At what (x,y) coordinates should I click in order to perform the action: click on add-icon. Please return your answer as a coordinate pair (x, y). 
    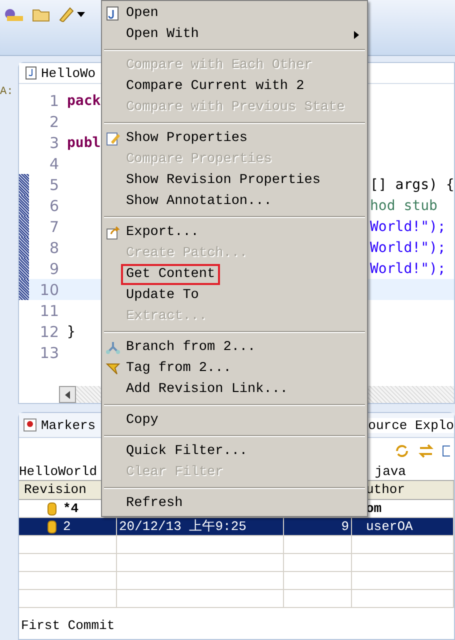
    Looking at the image, I should click on (14, 14).